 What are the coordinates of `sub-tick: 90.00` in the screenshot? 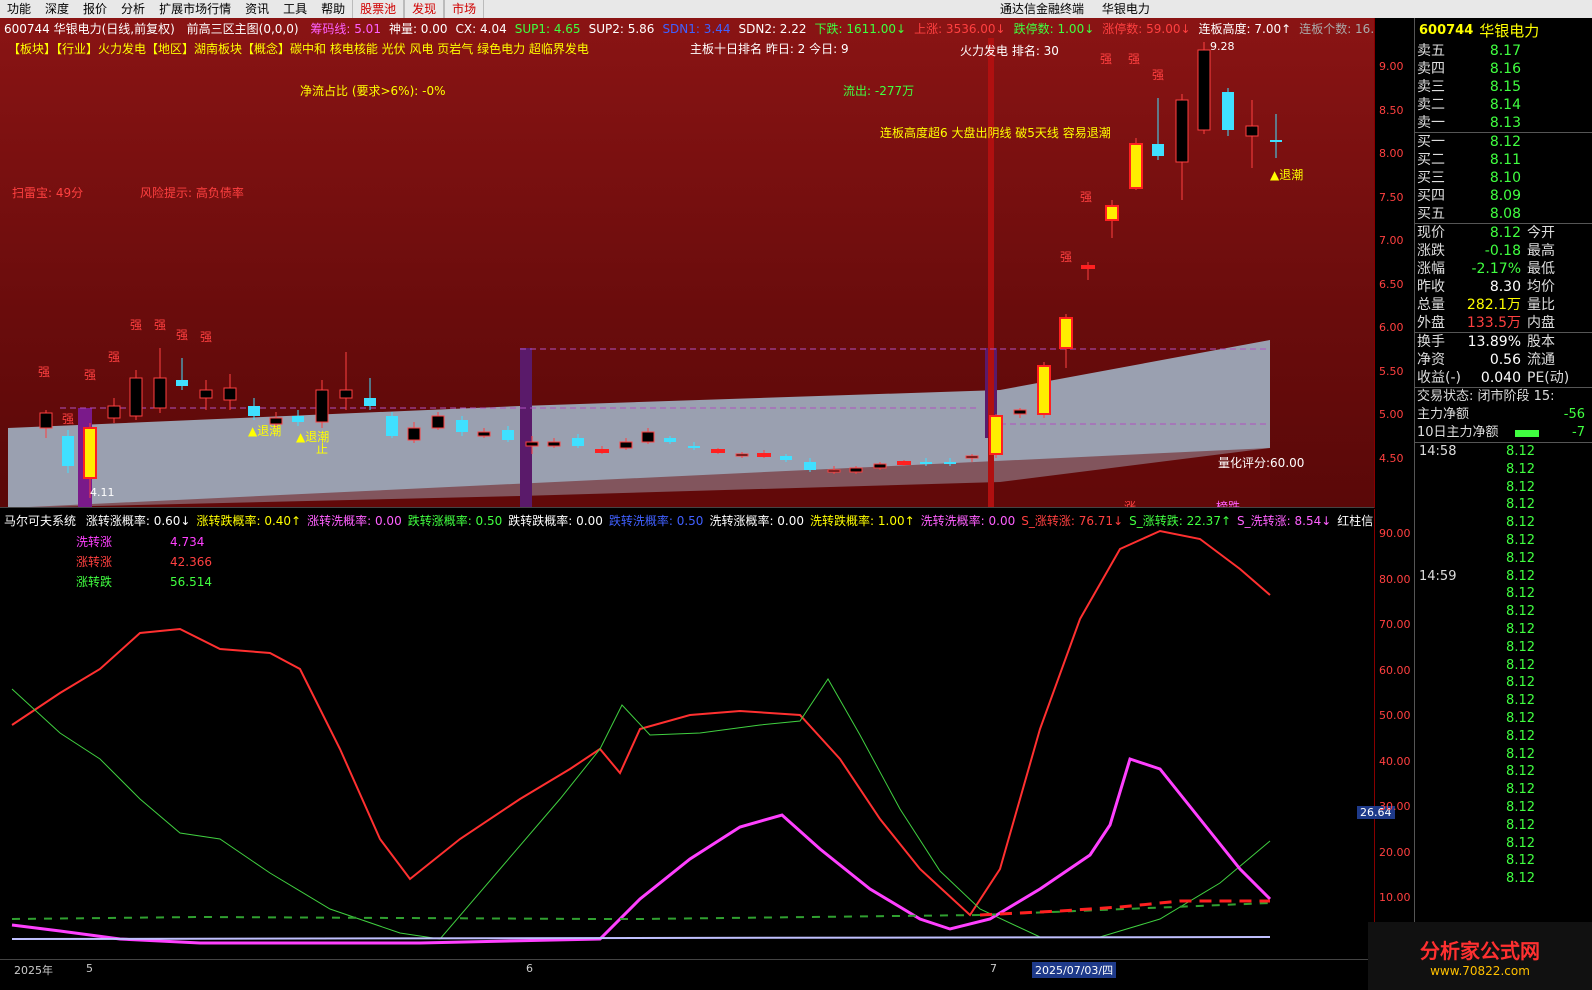 It's located at (1395, 533).